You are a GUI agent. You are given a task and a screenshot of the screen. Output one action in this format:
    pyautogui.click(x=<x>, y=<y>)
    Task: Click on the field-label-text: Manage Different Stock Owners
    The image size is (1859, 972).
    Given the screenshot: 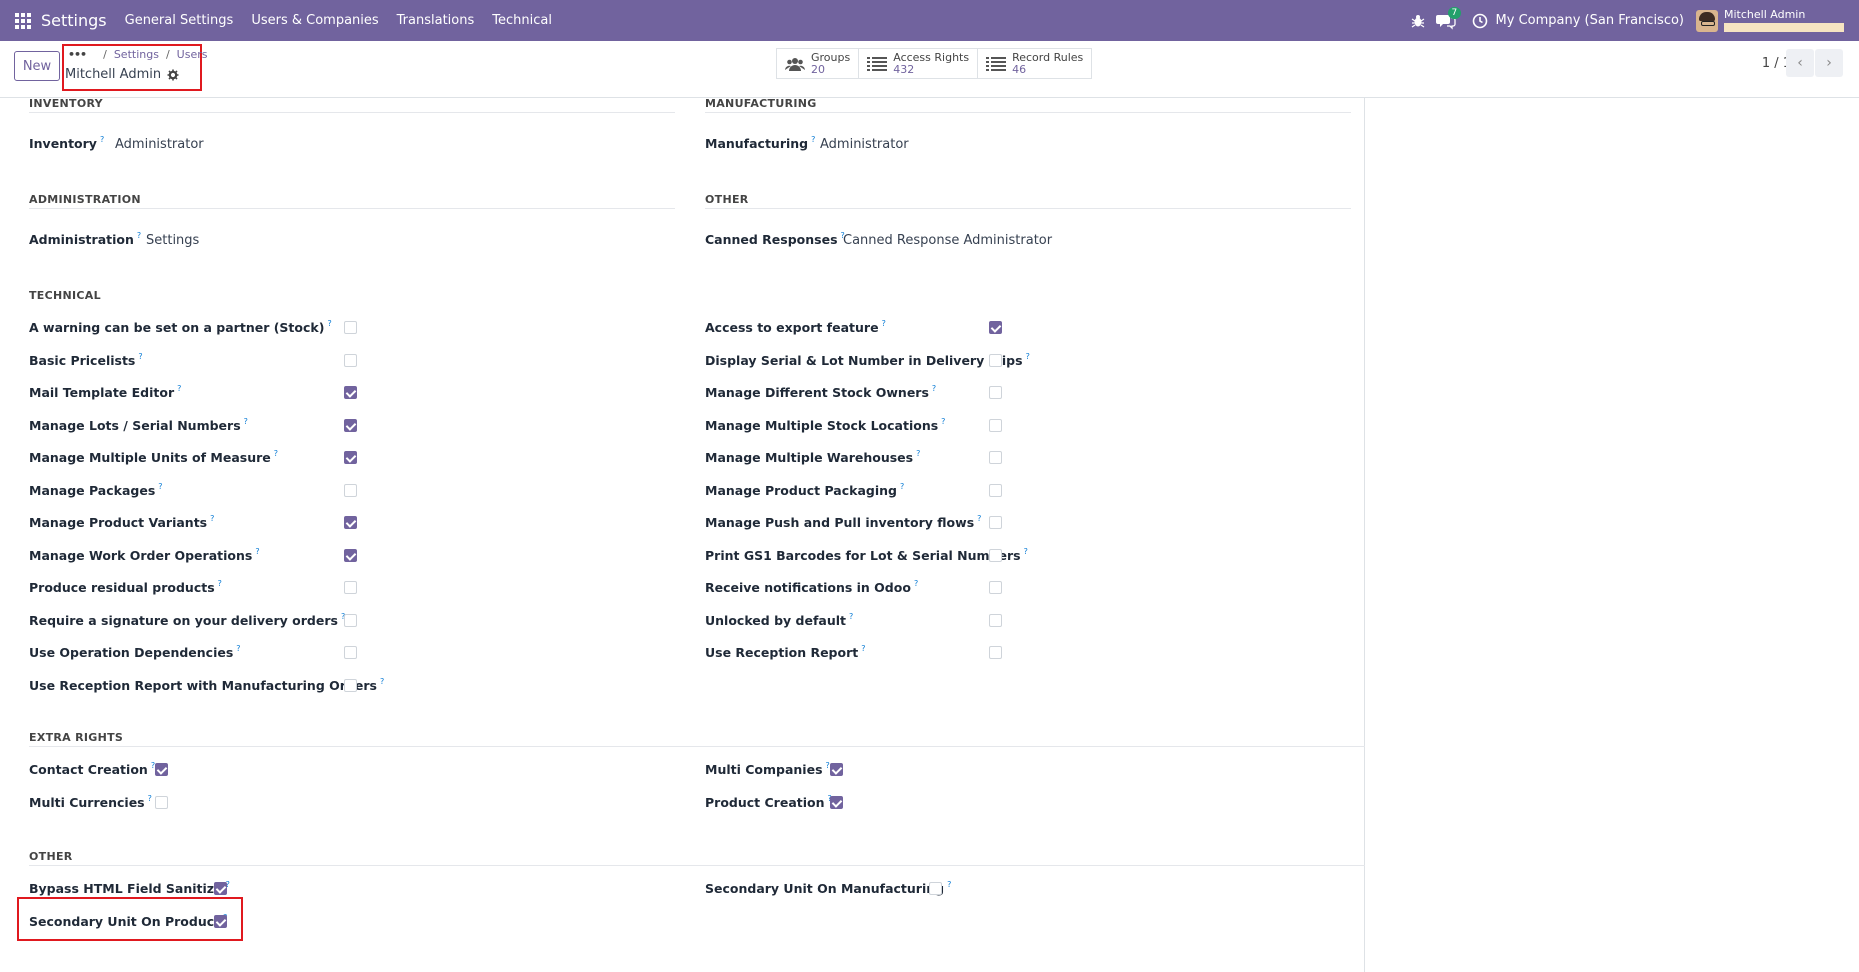 What is the action you would take?
    pyautogui.click(x=817, y=392)
    